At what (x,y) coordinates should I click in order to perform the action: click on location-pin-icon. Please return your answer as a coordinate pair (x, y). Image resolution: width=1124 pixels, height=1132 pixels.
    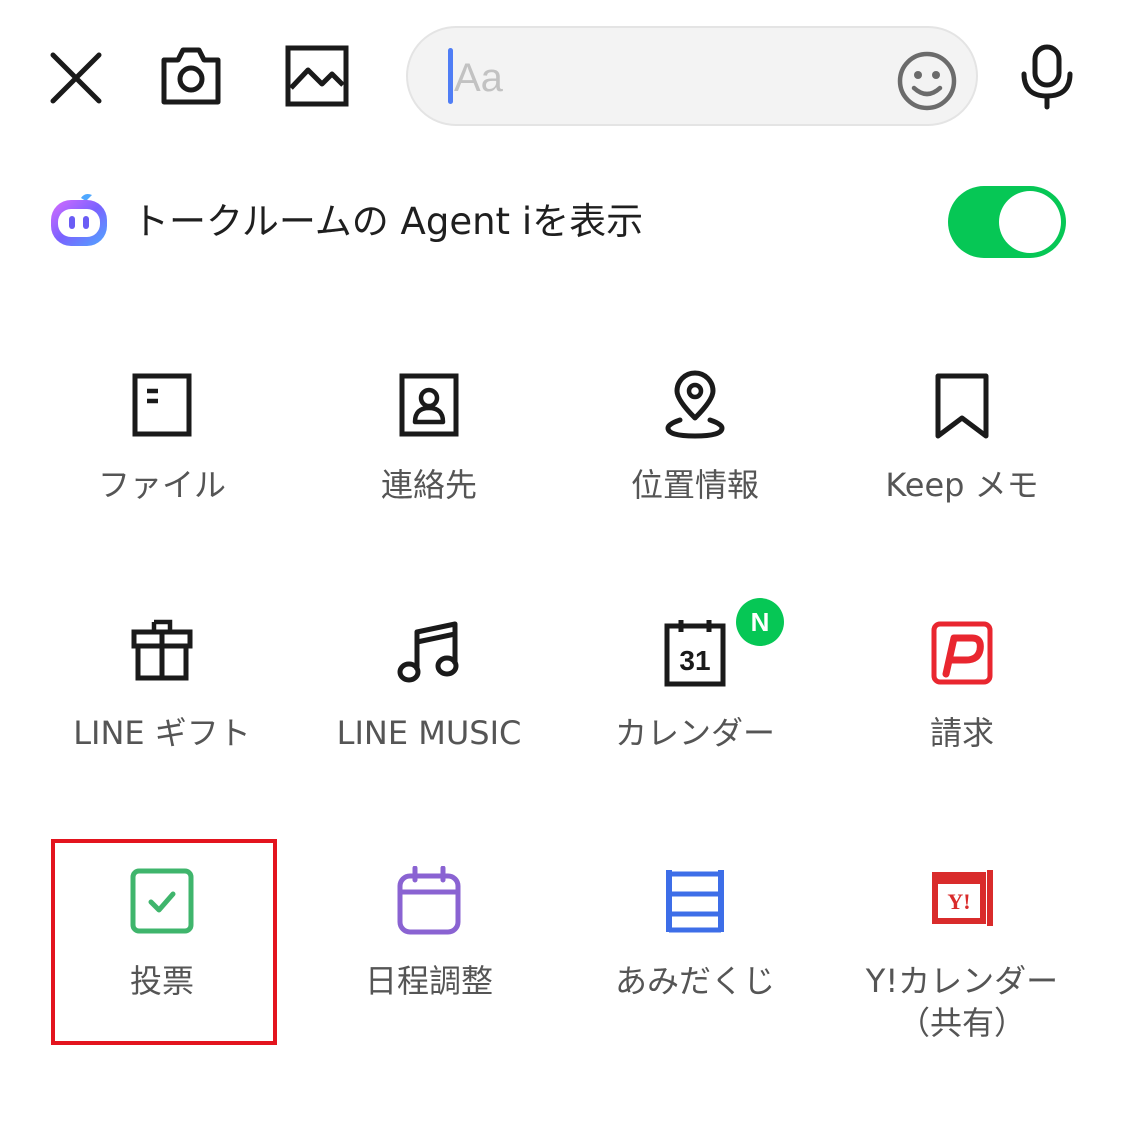
    Looking at the image, I should click on (695, 404).